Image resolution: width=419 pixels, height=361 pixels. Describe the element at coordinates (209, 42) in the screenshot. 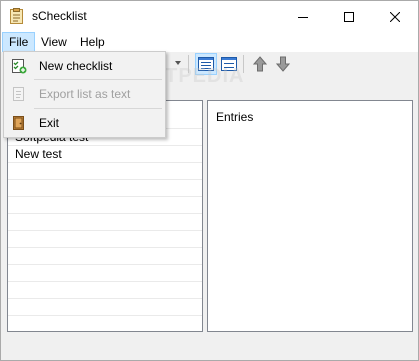

I see `menu-bar: File View Help` at that location.